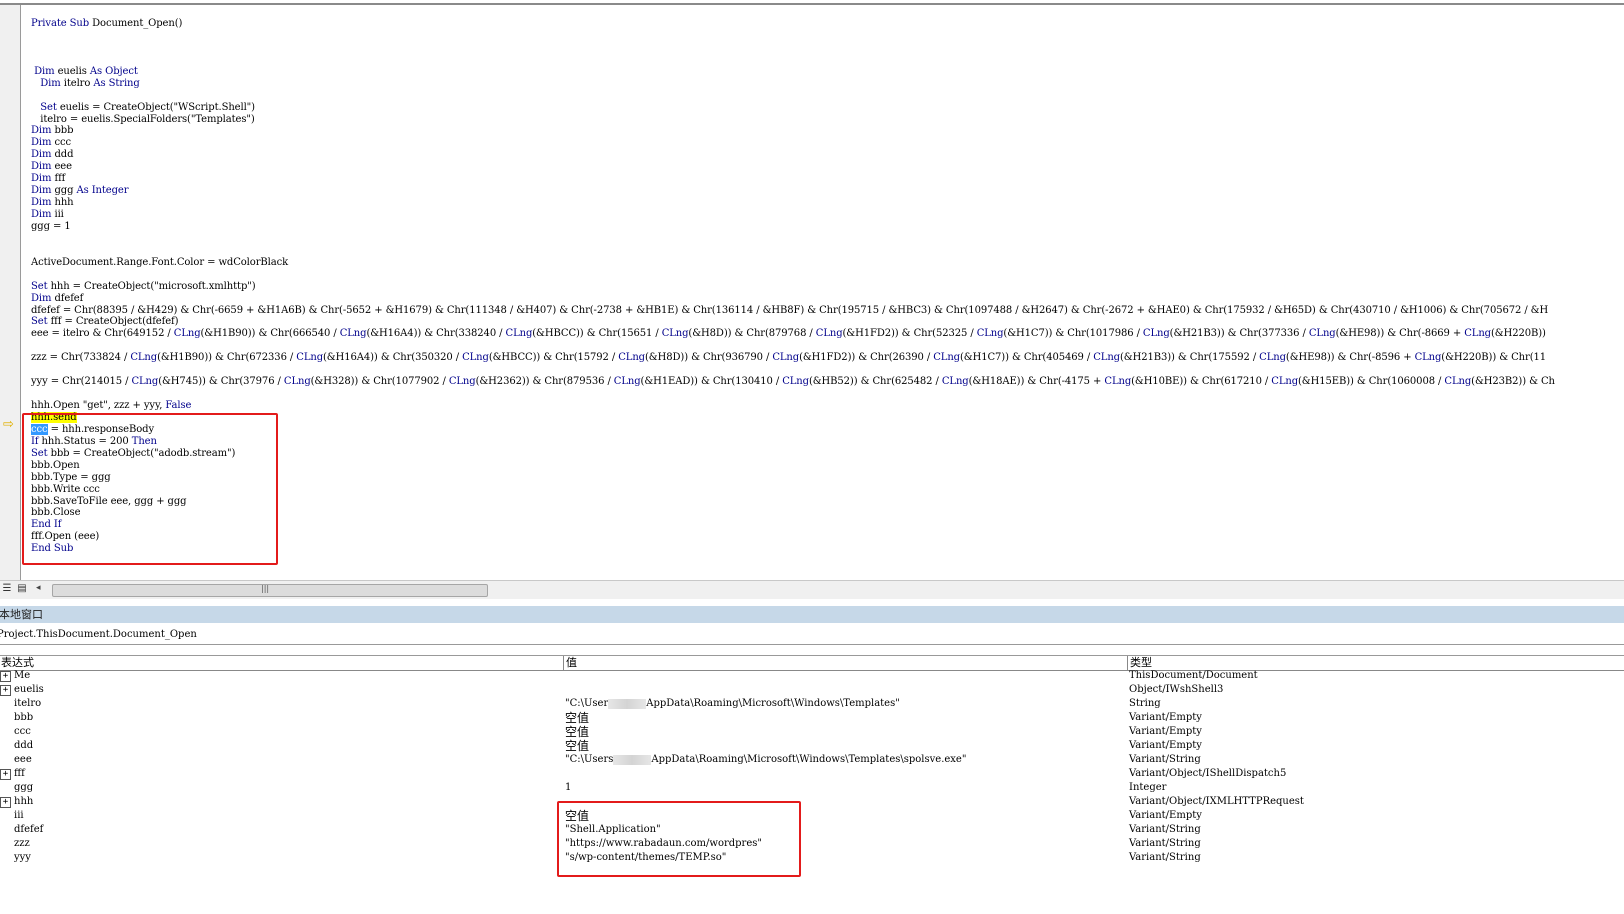 The image size is (1624, 914). I want to click on variable-name: dfefef, so click(29, 829).